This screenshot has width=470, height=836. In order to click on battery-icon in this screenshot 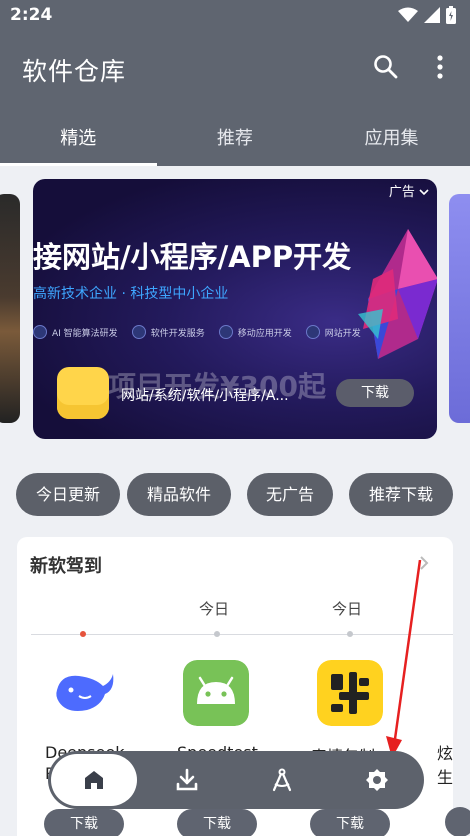, I will do `click(451, 15)`.